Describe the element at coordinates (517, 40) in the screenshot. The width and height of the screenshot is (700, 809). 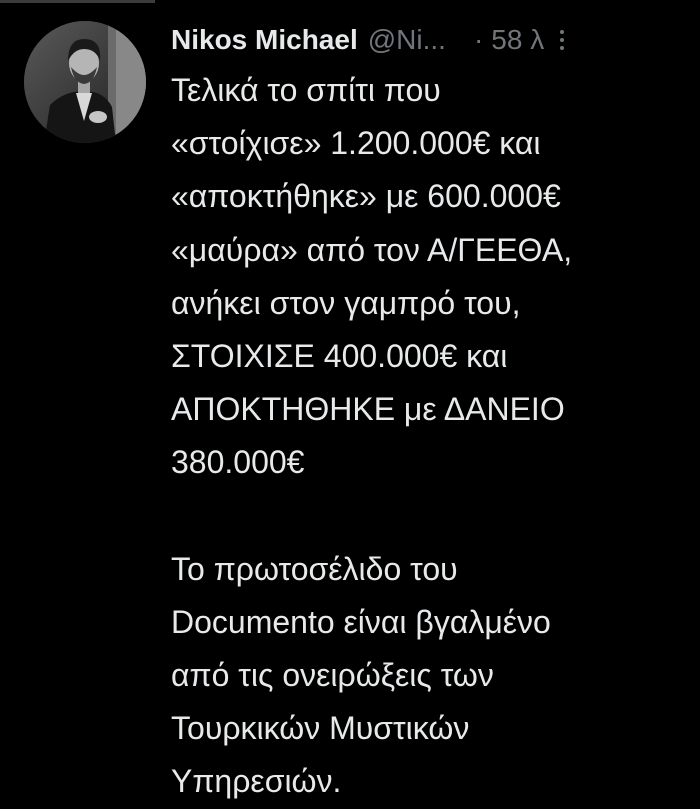
I see `tweet-timestamp: 58 λ` at that location.